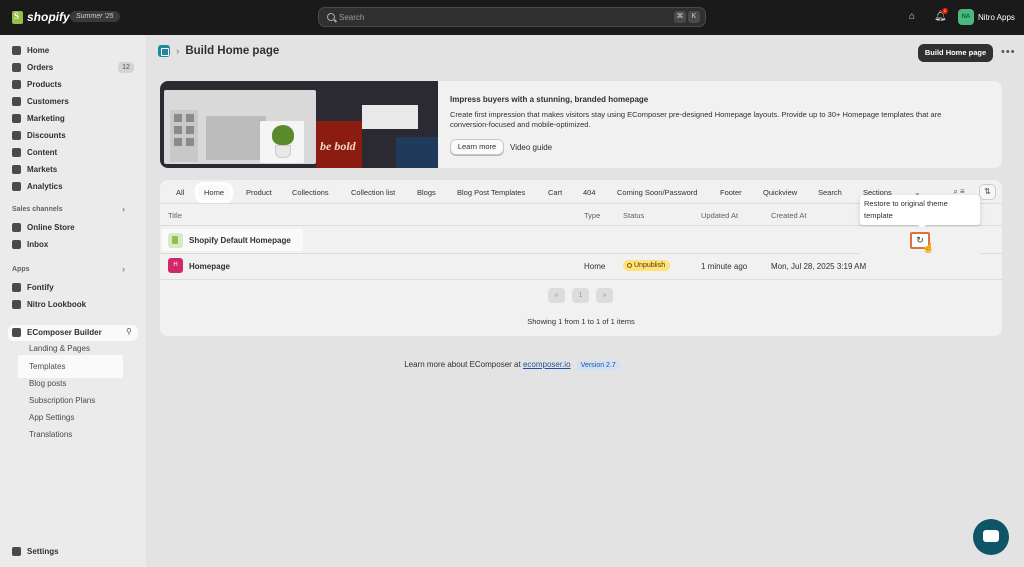 Image resolution: width=1024 pixels, height=567 pixels. What do you see at coordinates (164, 51) in the screenshot?
I see `ecomposer-logo-icon` at bounding box center [164, 51].